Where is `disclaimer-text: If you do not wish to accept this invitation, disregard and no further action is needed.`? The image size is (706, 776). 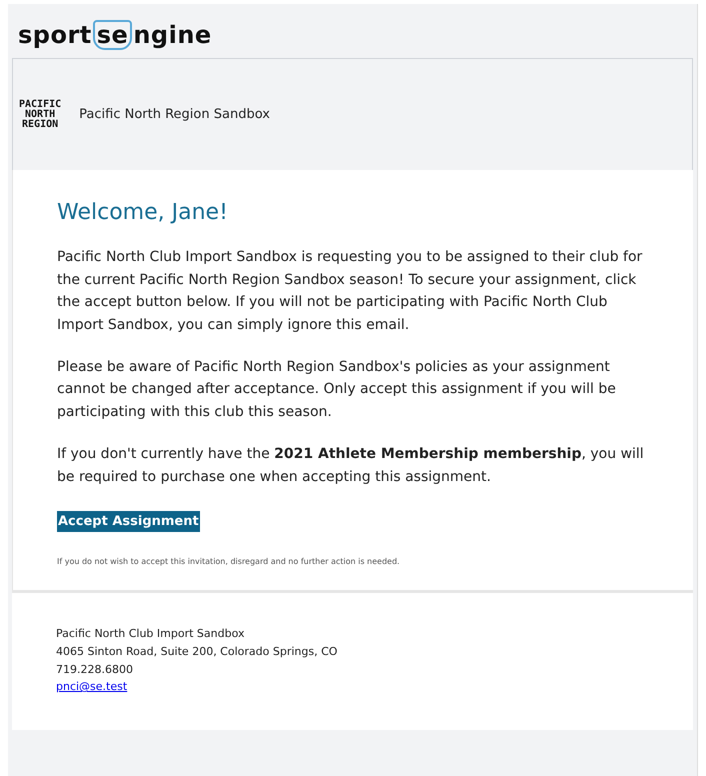 disclaimer-text: If you do not wish to accept this invitation, disregard and no further action is needed. is located at coordinates (229, 562).